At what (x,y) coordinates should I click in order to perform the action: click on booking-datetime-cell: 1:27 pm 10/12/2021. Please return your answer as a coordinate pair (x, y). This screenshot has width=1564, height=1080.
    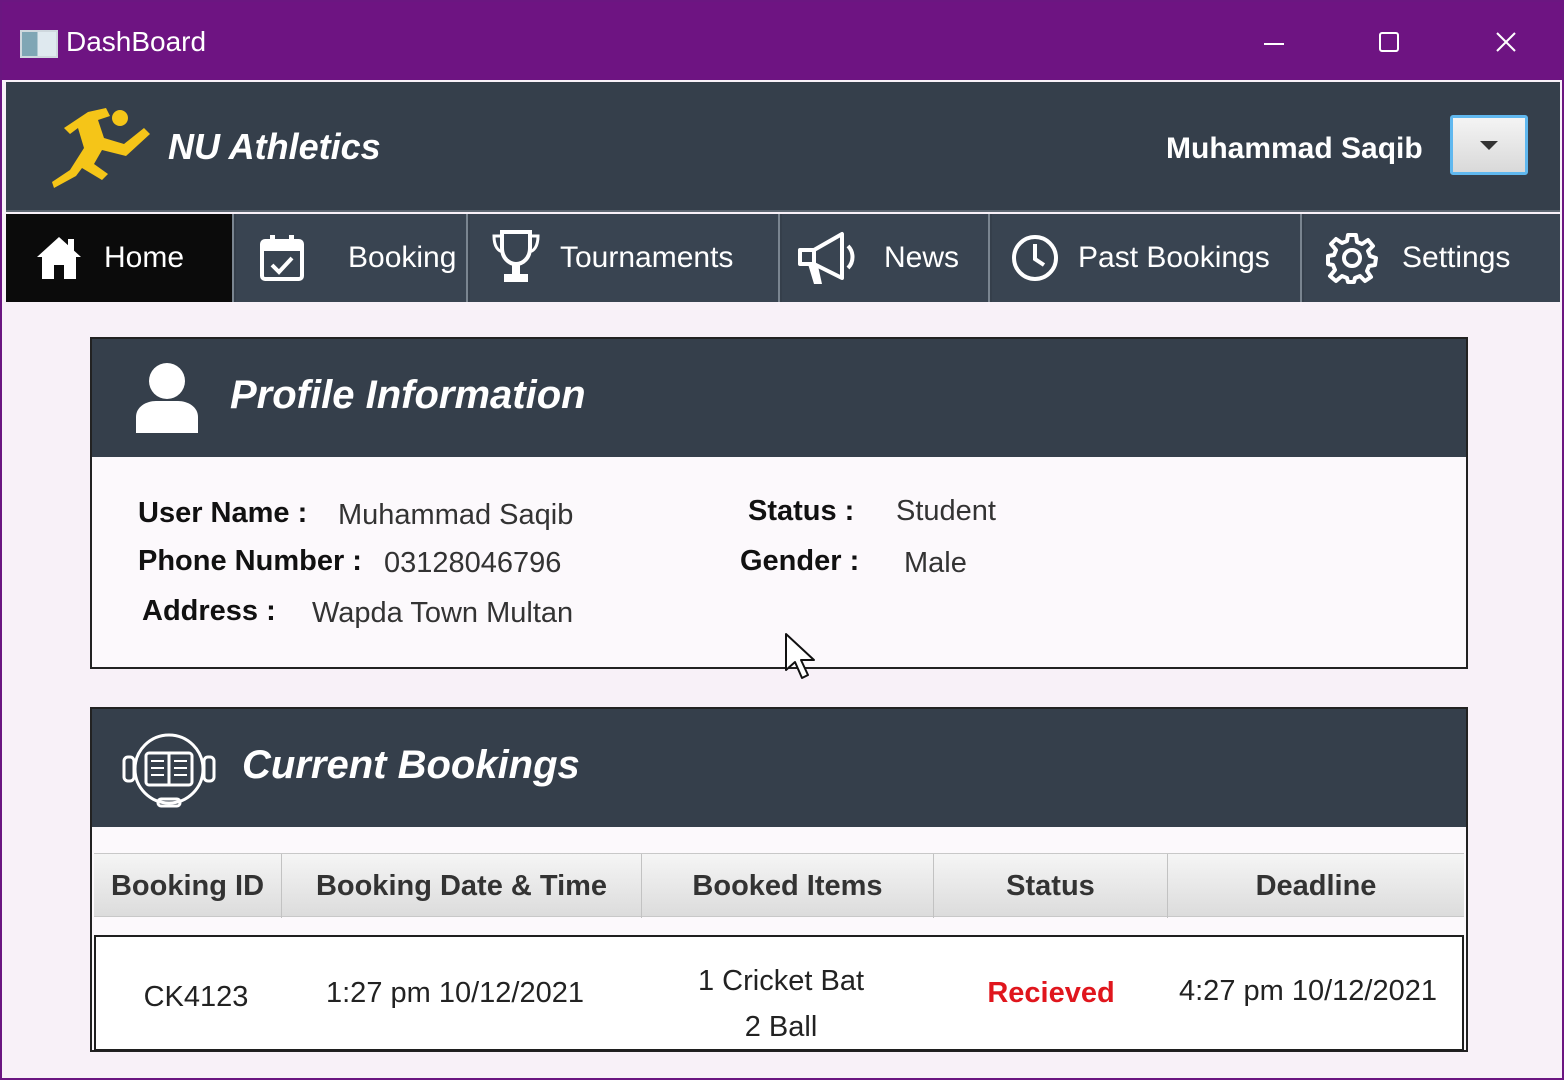
    Looking at the image, I should click on (455, 993).